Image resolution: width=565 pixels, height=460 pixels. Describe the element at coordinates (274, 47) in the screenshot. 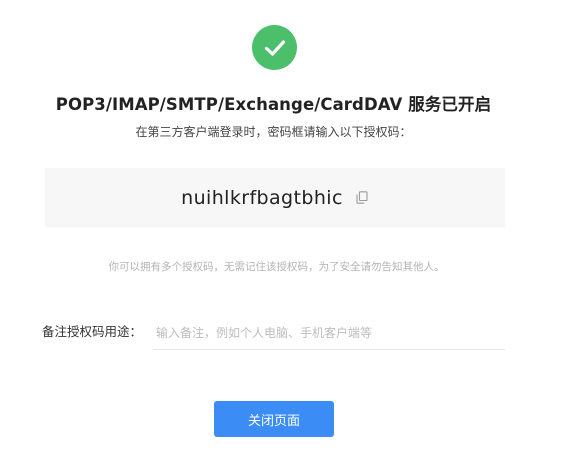

I see `check-circle-icon` at that location.